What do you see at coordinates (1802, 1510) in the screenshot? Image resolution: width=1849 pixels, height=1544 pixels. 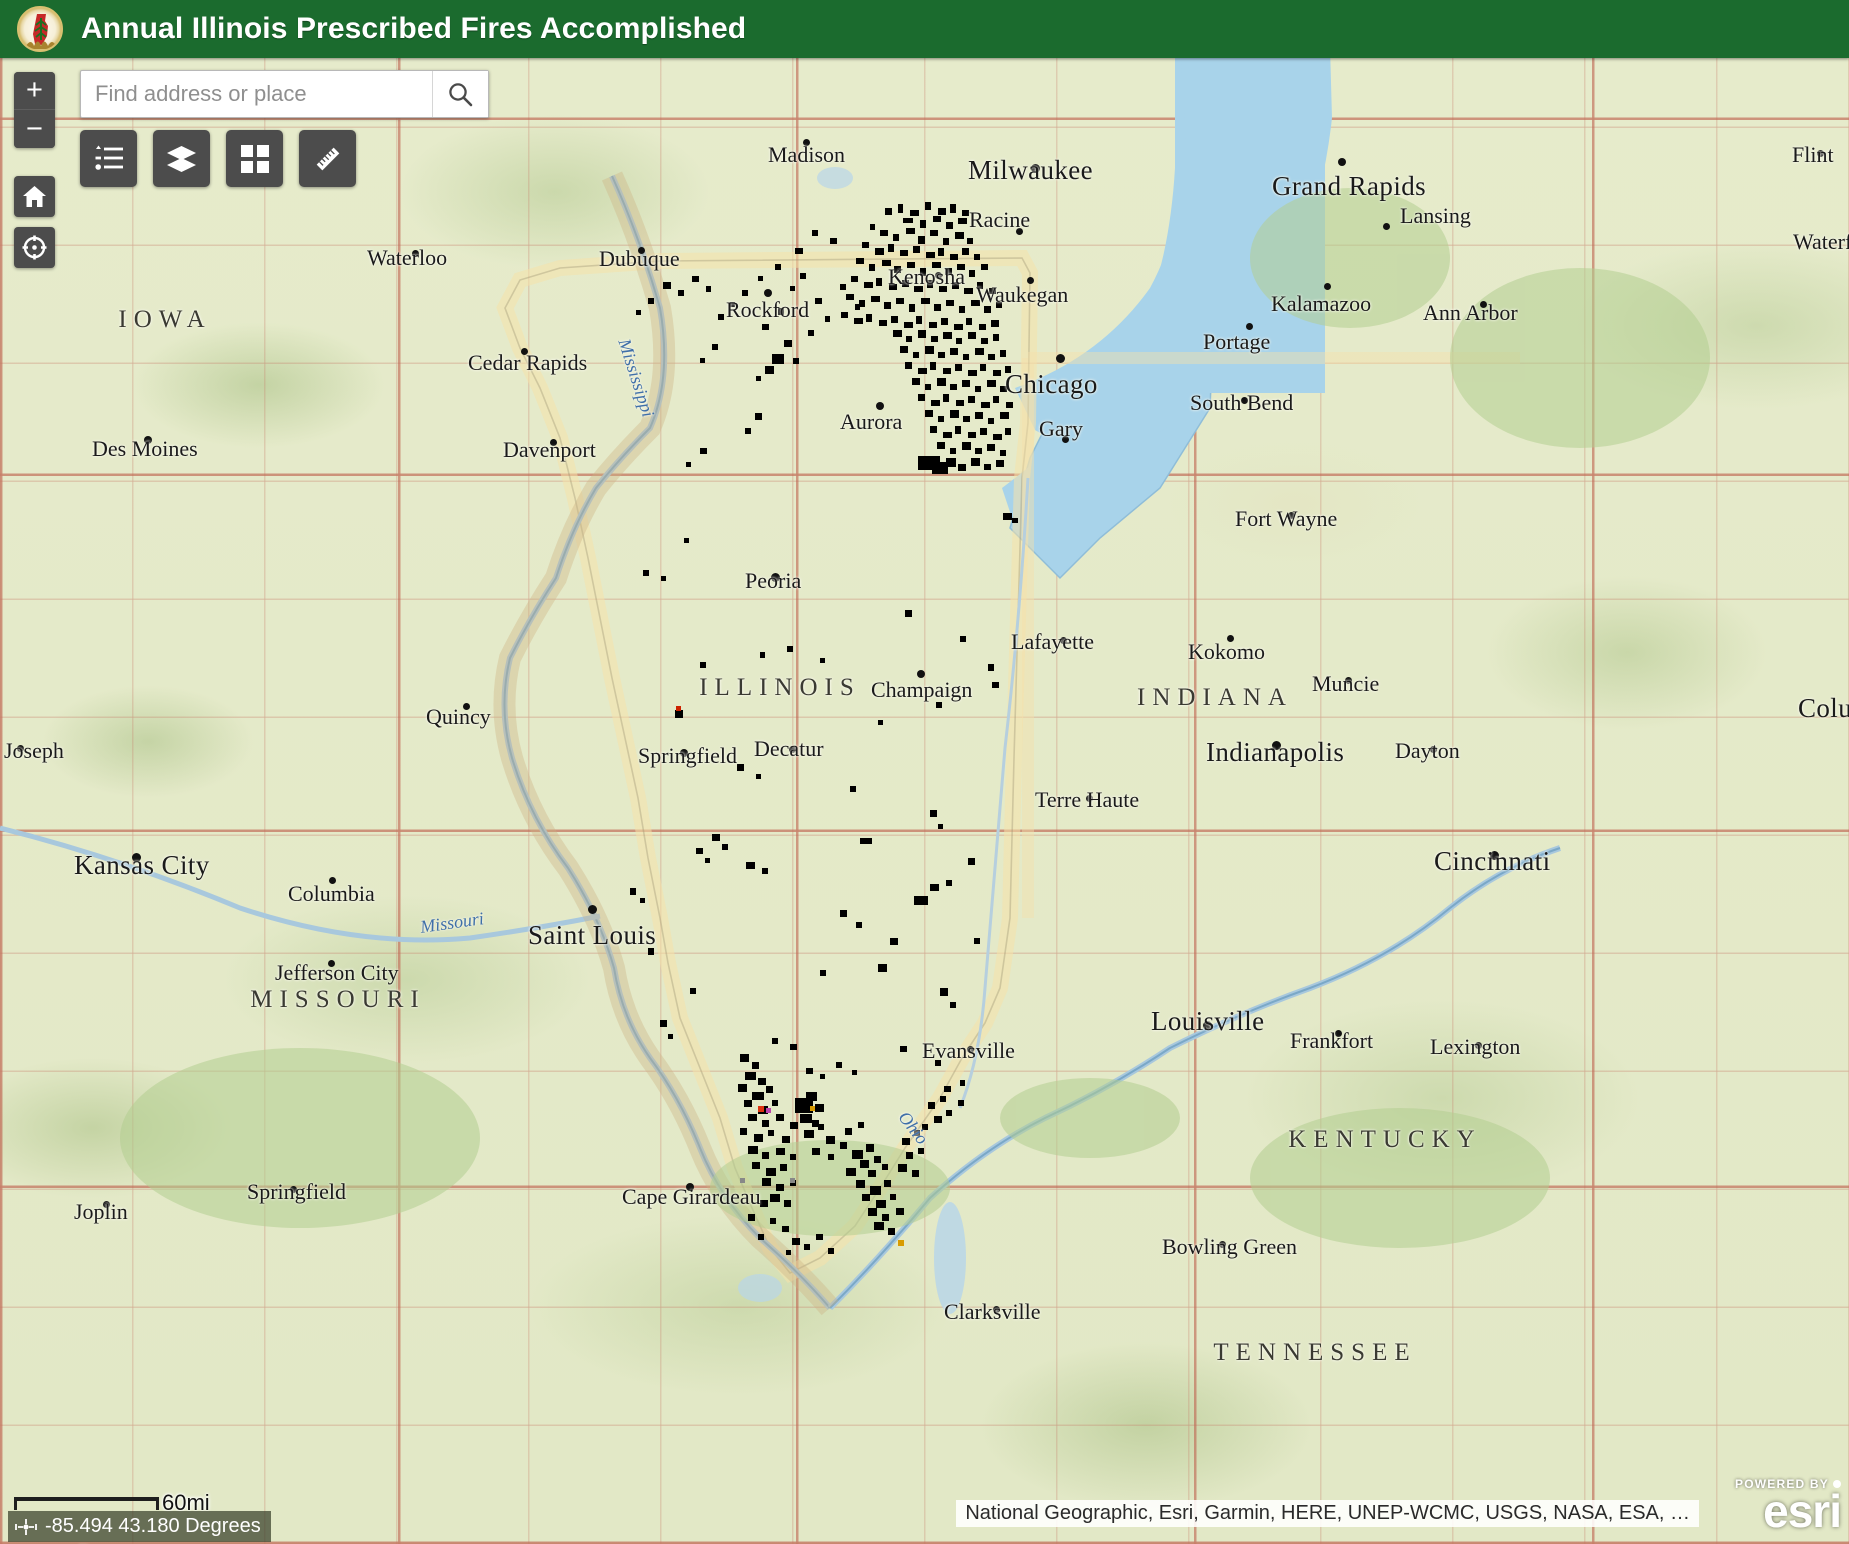 I see `esri-wordmark: esri` at bounding box center [1802, 1510].